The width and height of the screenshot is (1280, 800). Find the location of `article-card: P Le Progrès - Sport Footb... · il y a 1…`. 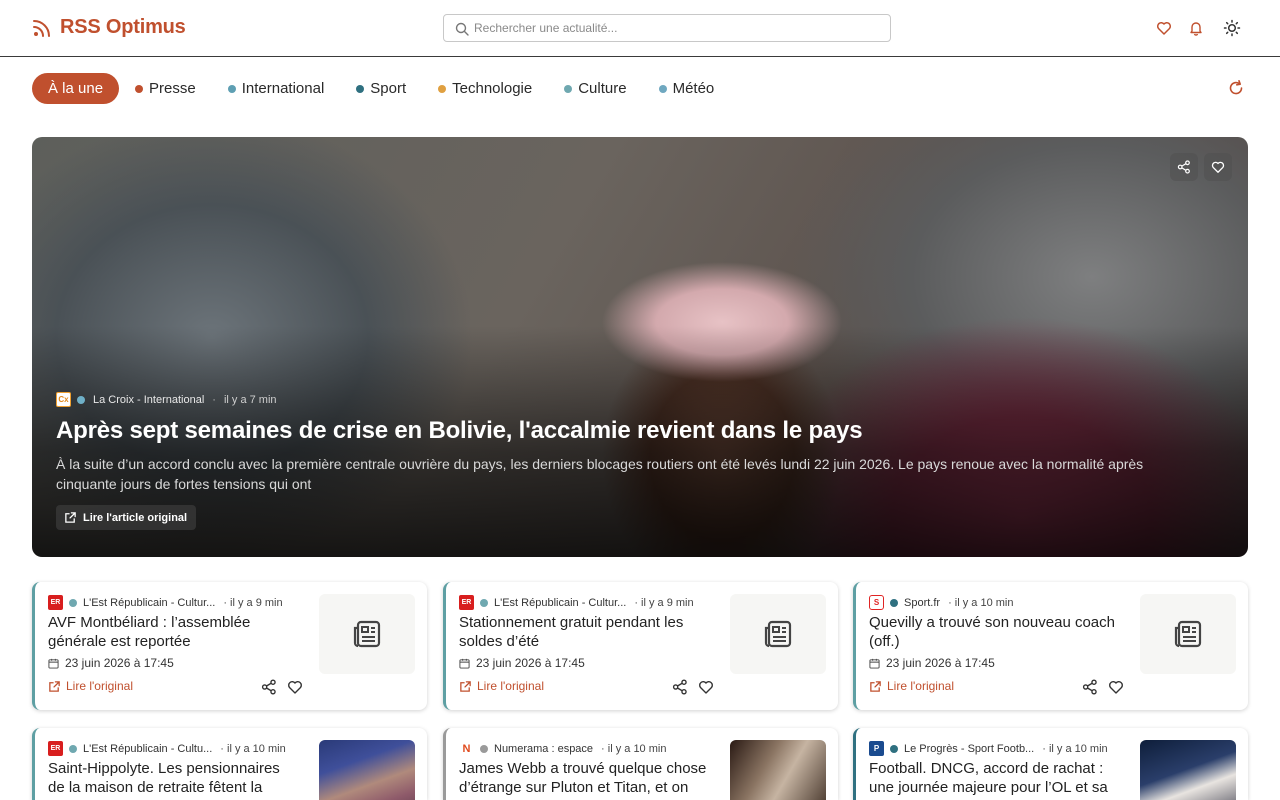

article-card: P Le Progrès - Sport Footb... · il y a 1… is located at coordinates (1050, 764).